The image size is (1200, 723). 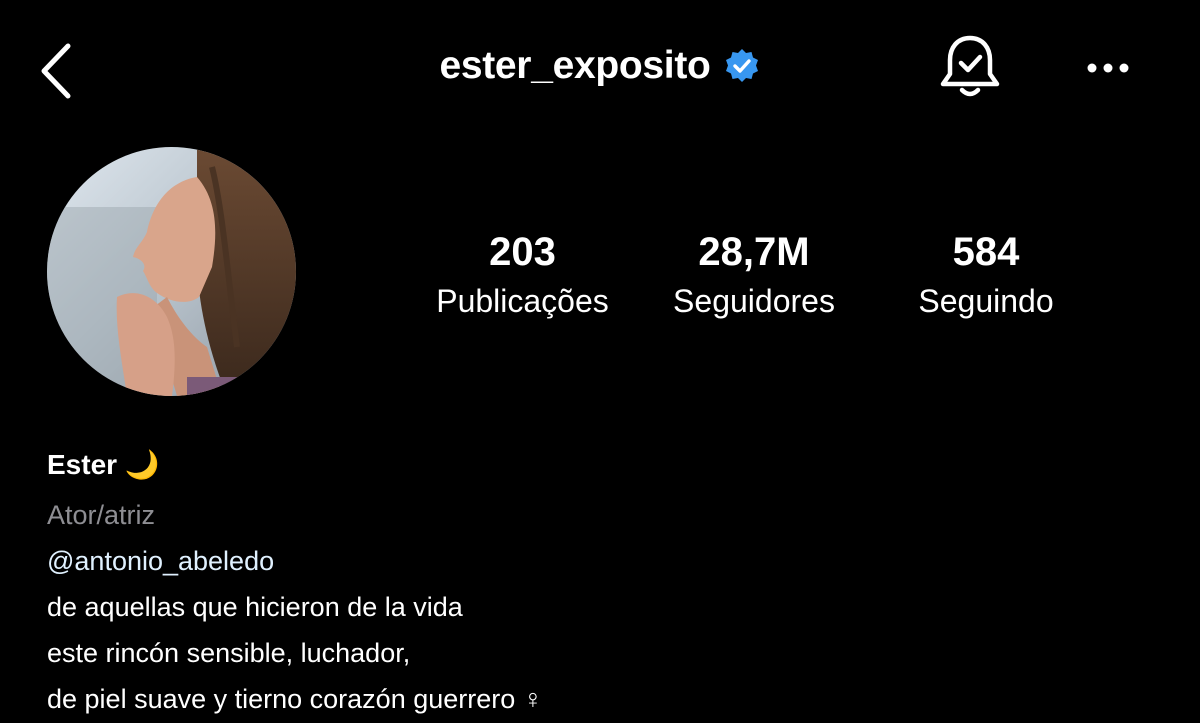 I want to click on following-label: Seguindo, so click(x=986, y=301).